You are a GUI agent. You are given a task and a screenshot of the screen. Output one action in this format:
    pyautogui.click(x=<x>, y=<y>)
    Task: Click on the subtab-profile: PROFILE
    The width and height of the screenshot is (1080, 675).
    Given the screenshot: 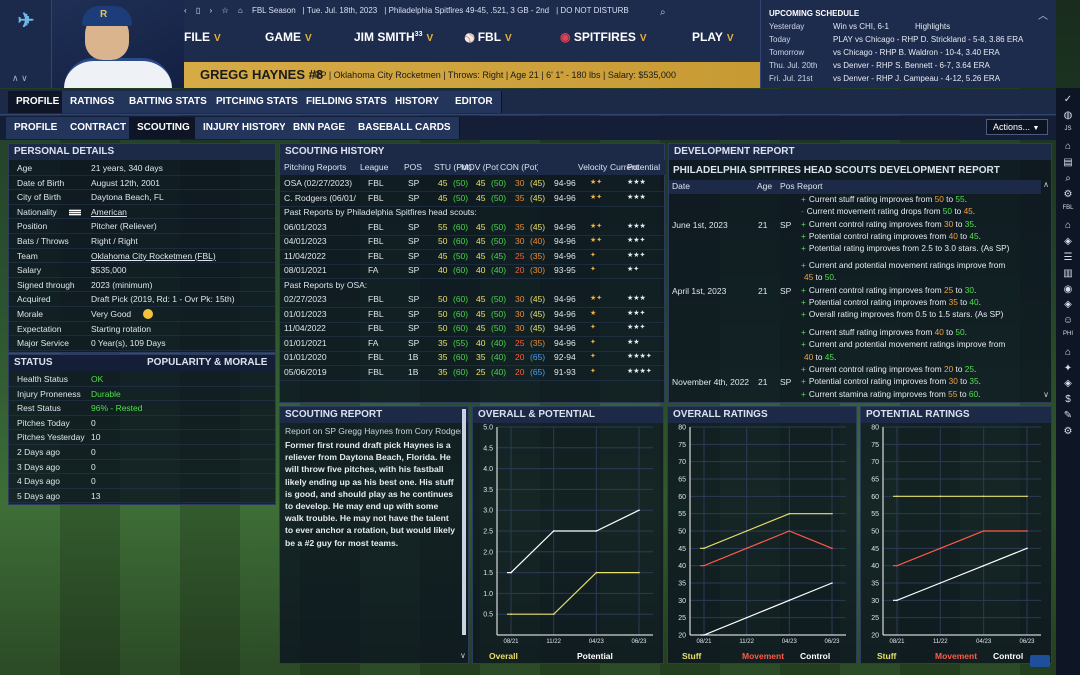 What is the action you would take?
    pyautogui.click(x=36, y=128)
    